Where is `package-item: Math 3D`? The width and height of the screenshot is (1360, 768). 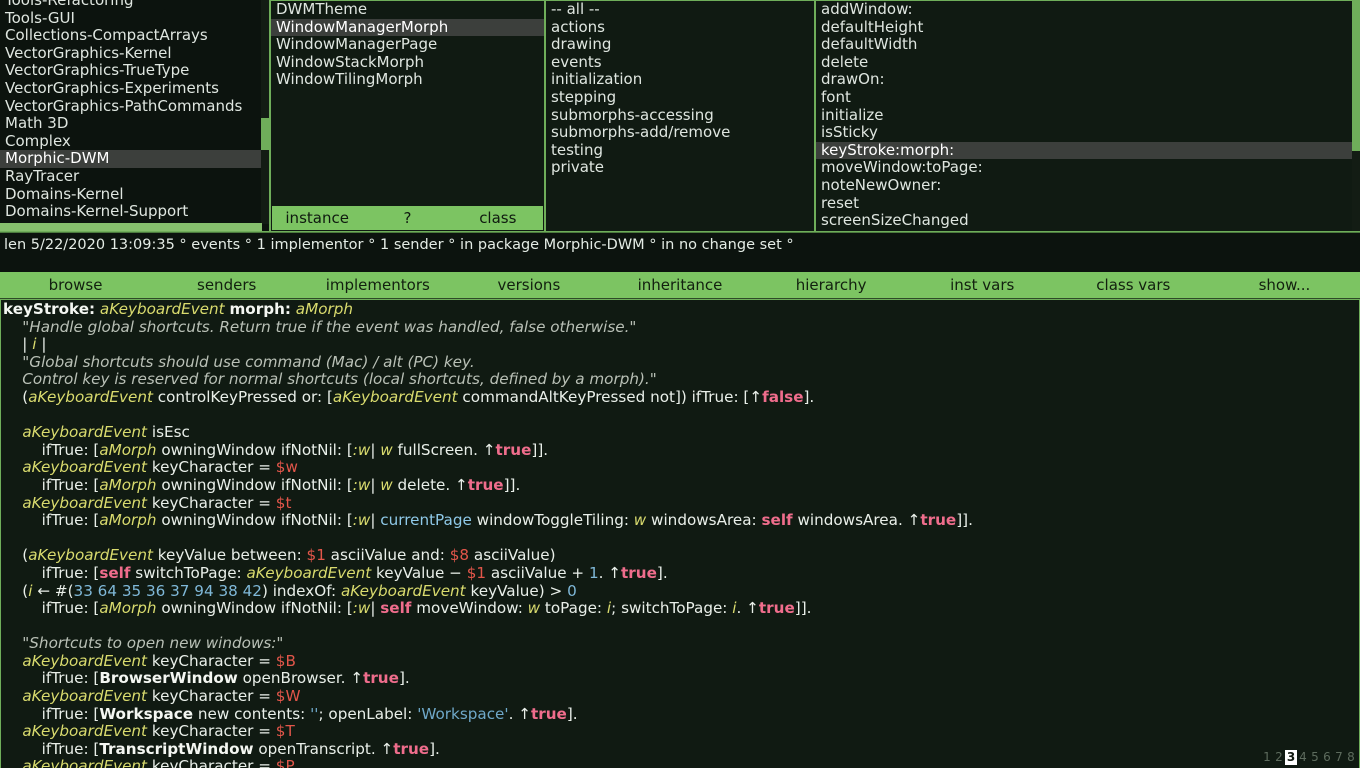 package-item: Math 3D is located at coordinates (134, 124).